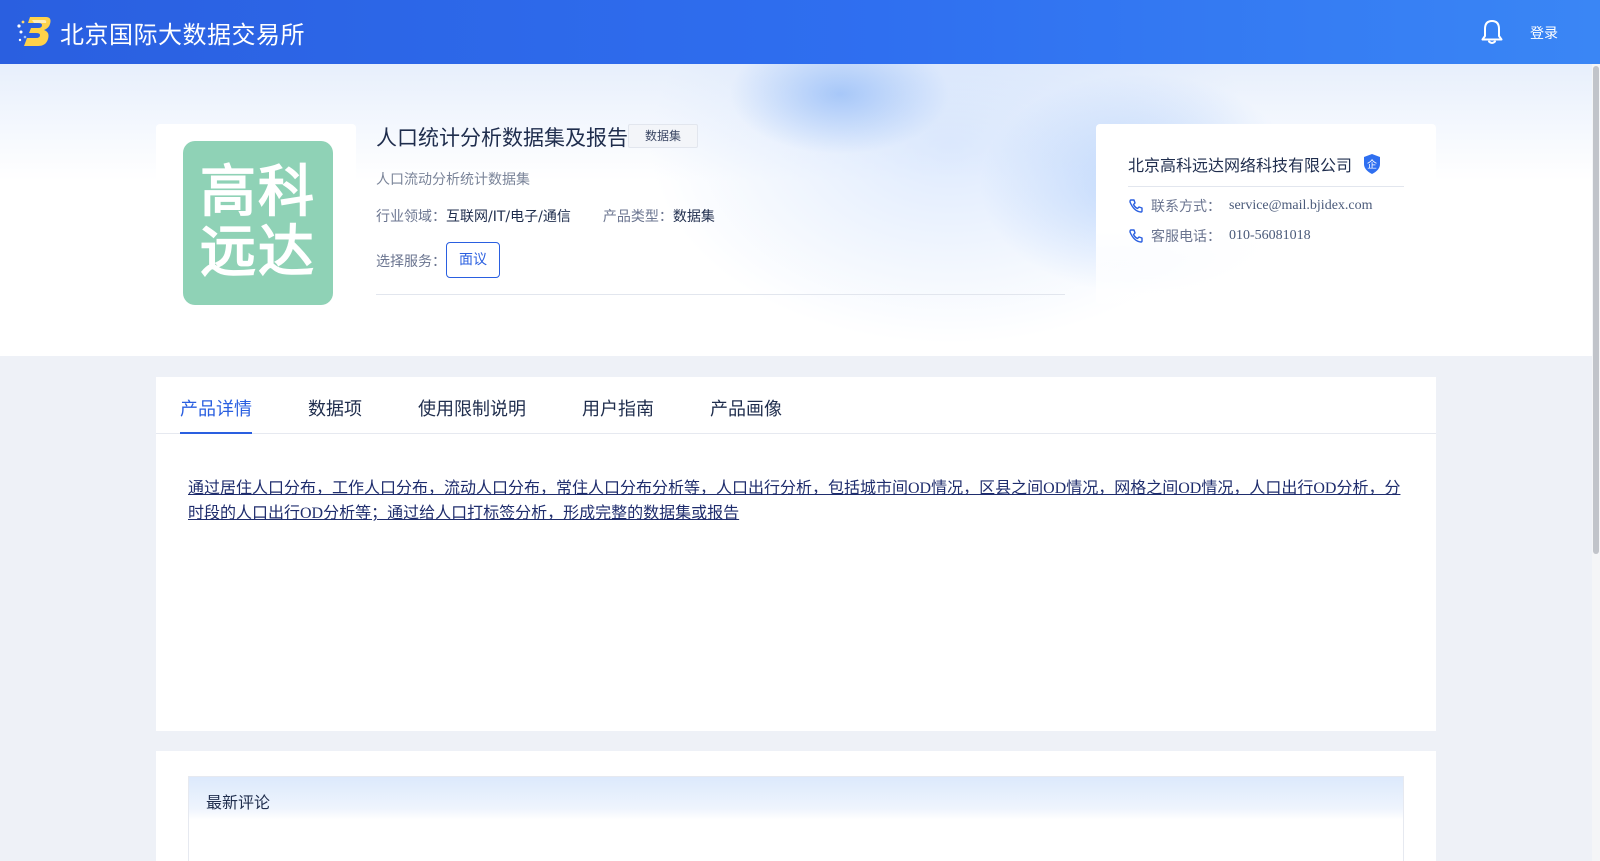  Describe the element at coordinates (796, 818) in the screenshot. I see `comments-box: 最新评论` at that location.